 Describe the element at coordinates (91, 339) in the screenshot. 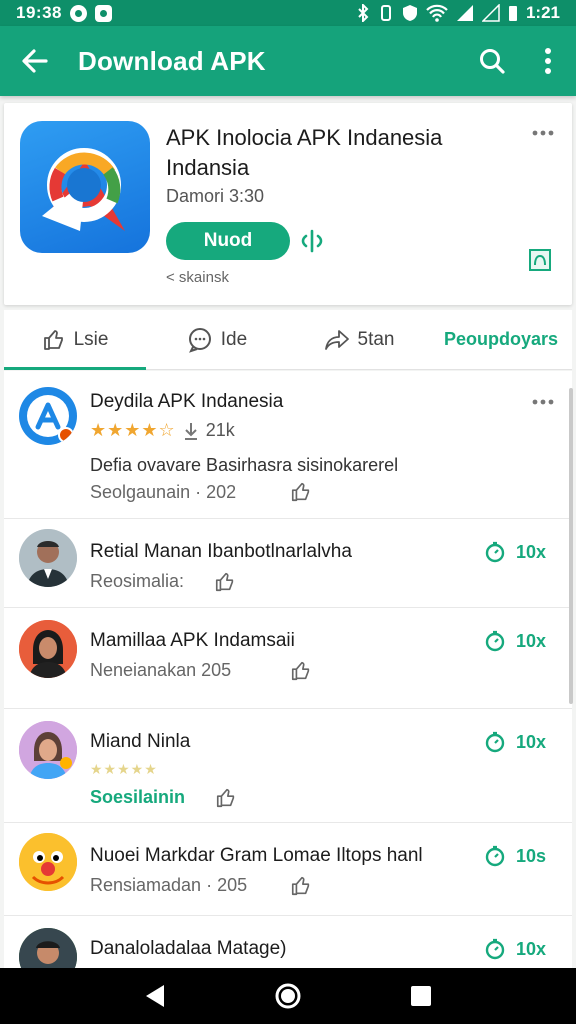

I see `tab-like-label: Lsie` at that location.